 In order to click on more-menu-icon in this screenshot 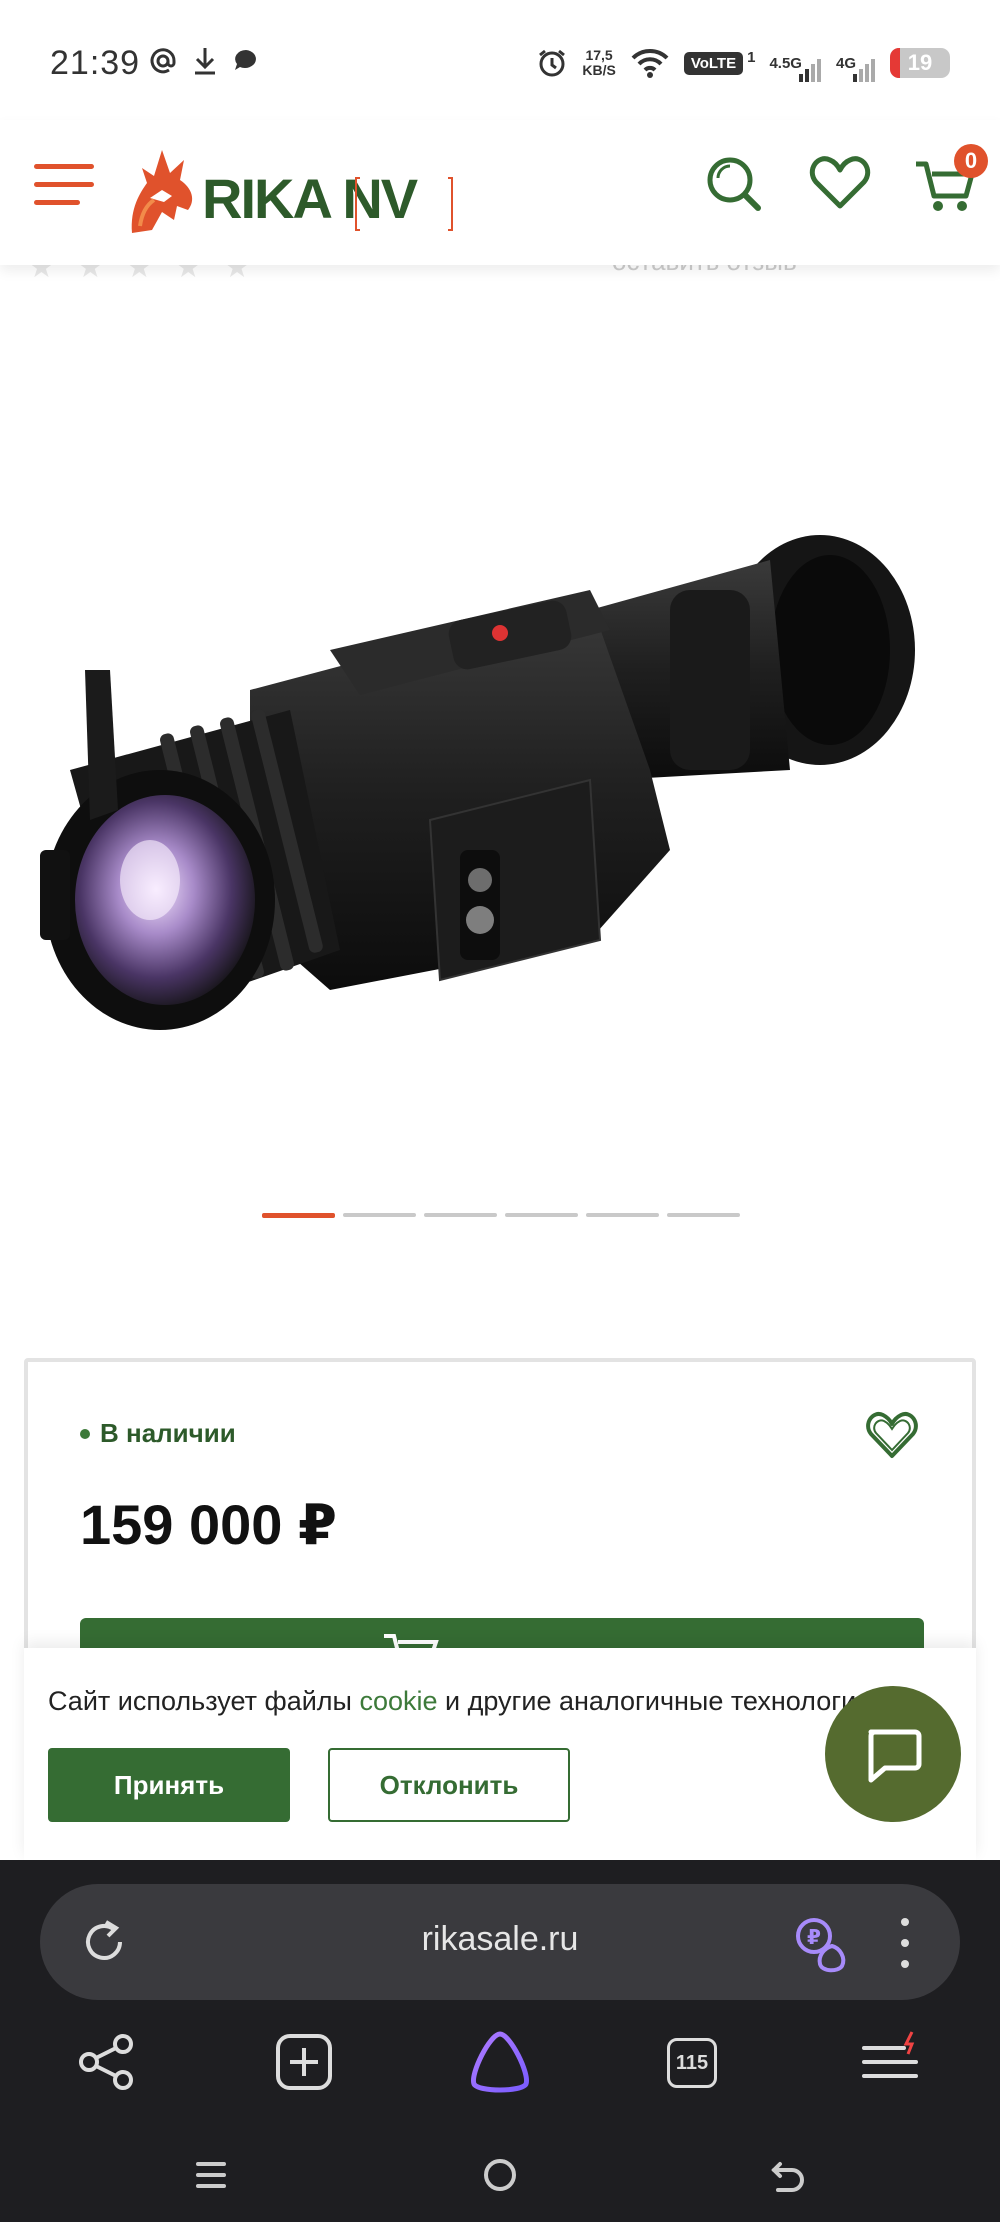, I will do `click(905, 1943)`.